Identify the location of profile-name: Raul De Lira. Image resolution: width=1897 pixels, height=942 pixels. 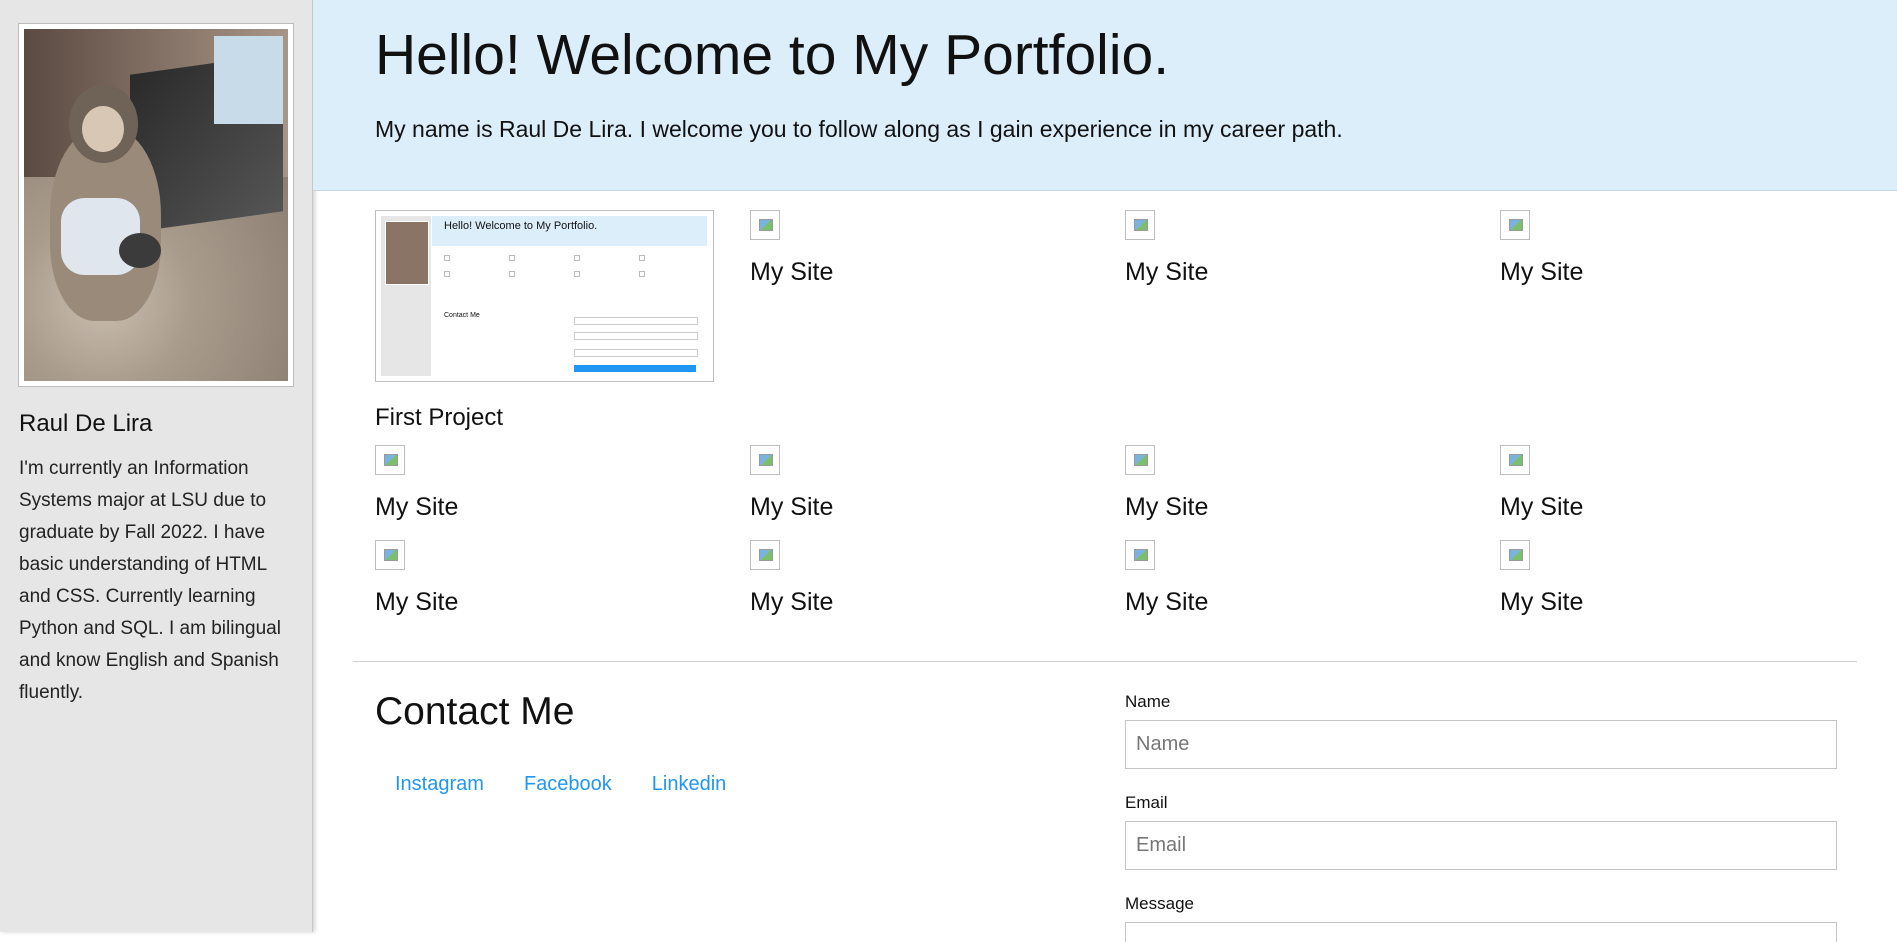
(86, 423).